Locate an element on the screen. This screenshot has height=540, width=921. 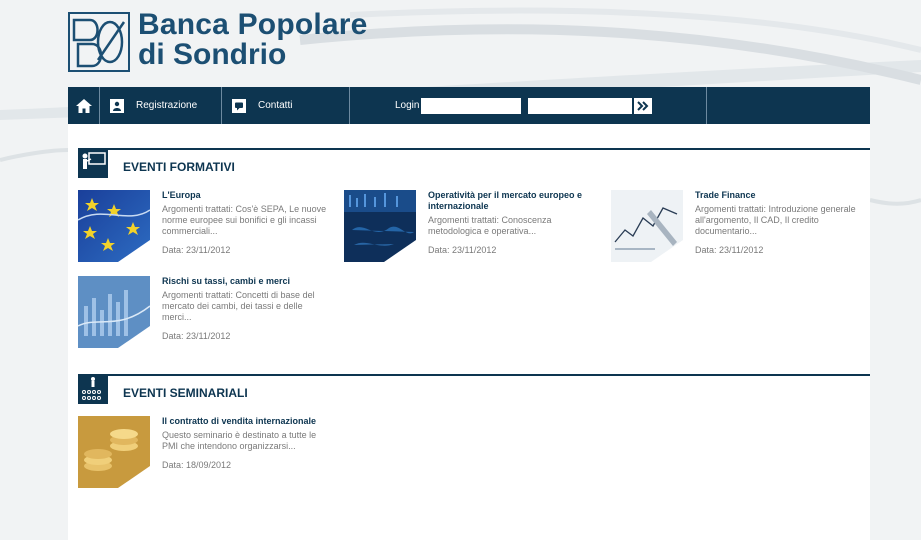
username-input is located at coordinates (471, 105).